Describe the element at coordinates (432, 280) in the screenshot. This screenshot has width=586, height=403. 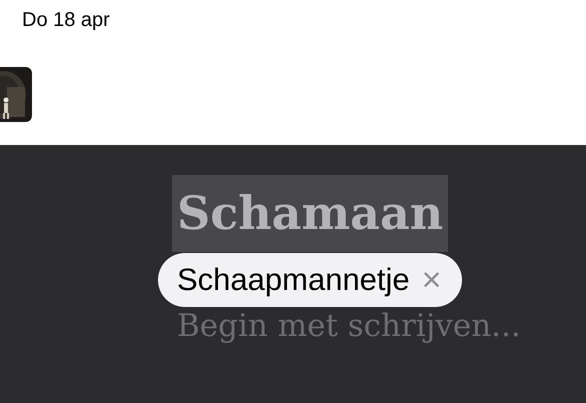
I see `close-button: ×` at that location.